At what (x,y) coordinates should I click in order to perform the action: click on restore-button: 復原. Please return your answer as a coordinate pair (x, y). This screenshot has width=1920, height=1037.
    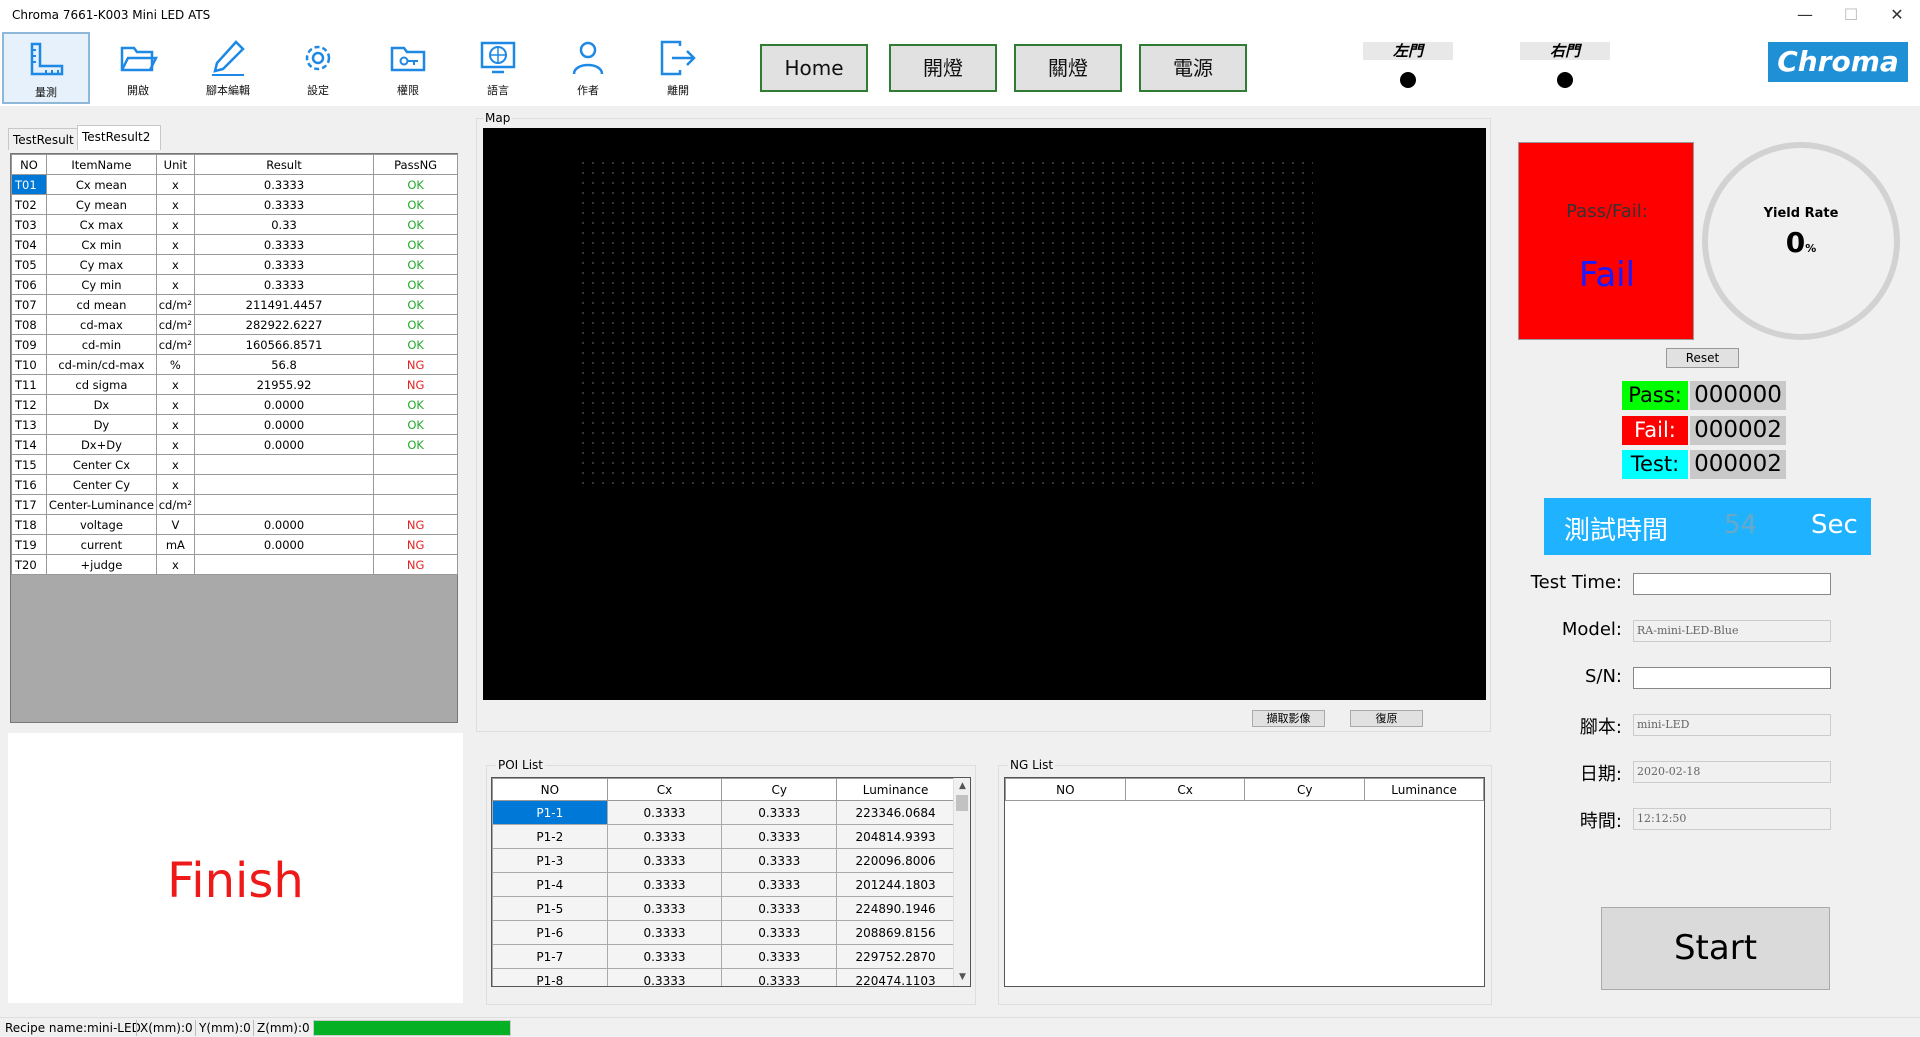
    Looking at the image, I should click on (1386, 718).